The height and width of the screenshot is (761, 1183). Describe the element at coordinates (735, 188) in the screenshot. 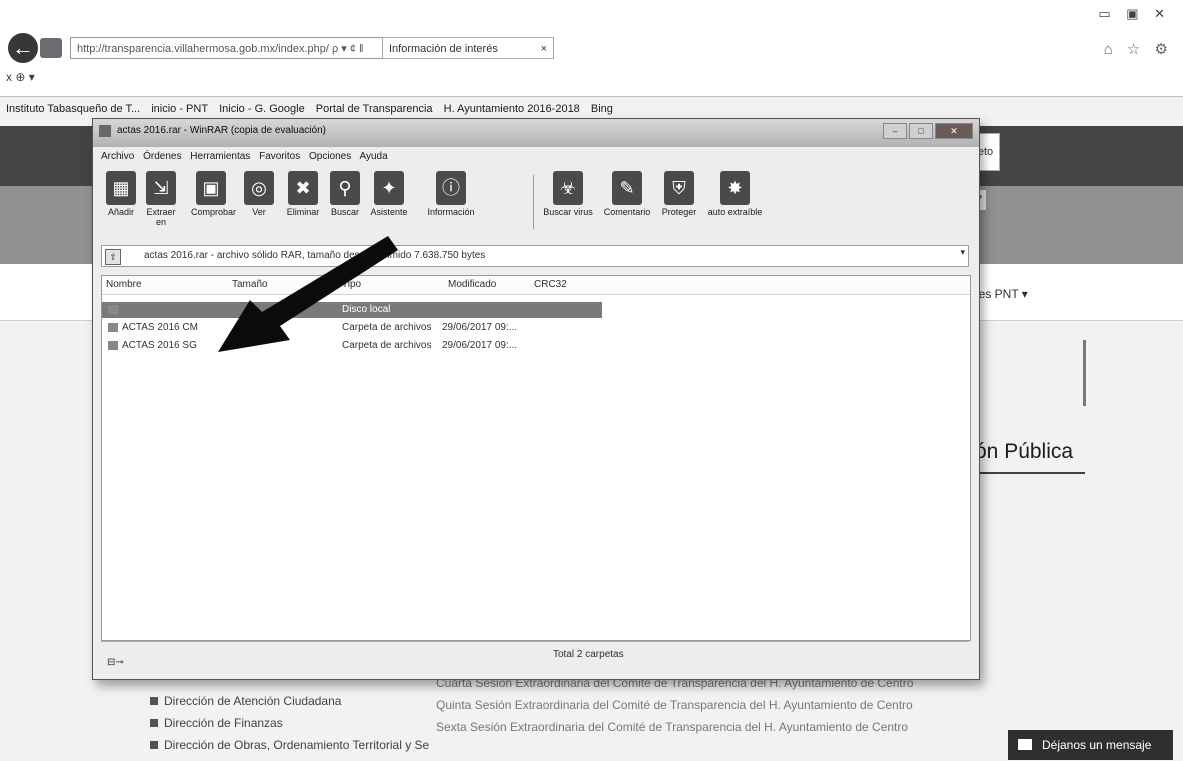

I see `sfx-icon: ✸` at that location.